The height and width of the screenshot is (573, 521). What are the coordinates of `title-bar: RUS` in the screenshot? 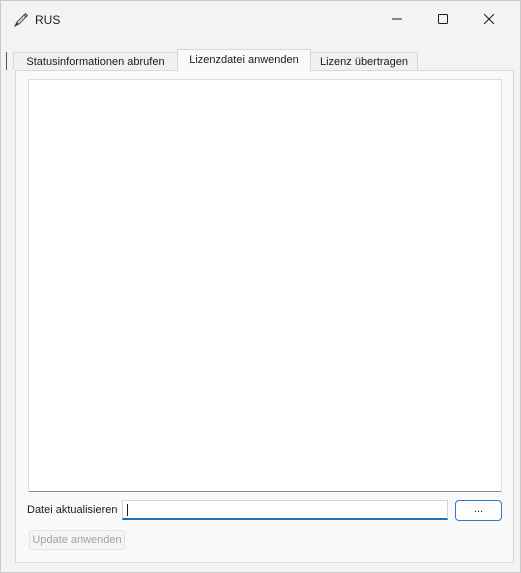 It's located at (260, 20).